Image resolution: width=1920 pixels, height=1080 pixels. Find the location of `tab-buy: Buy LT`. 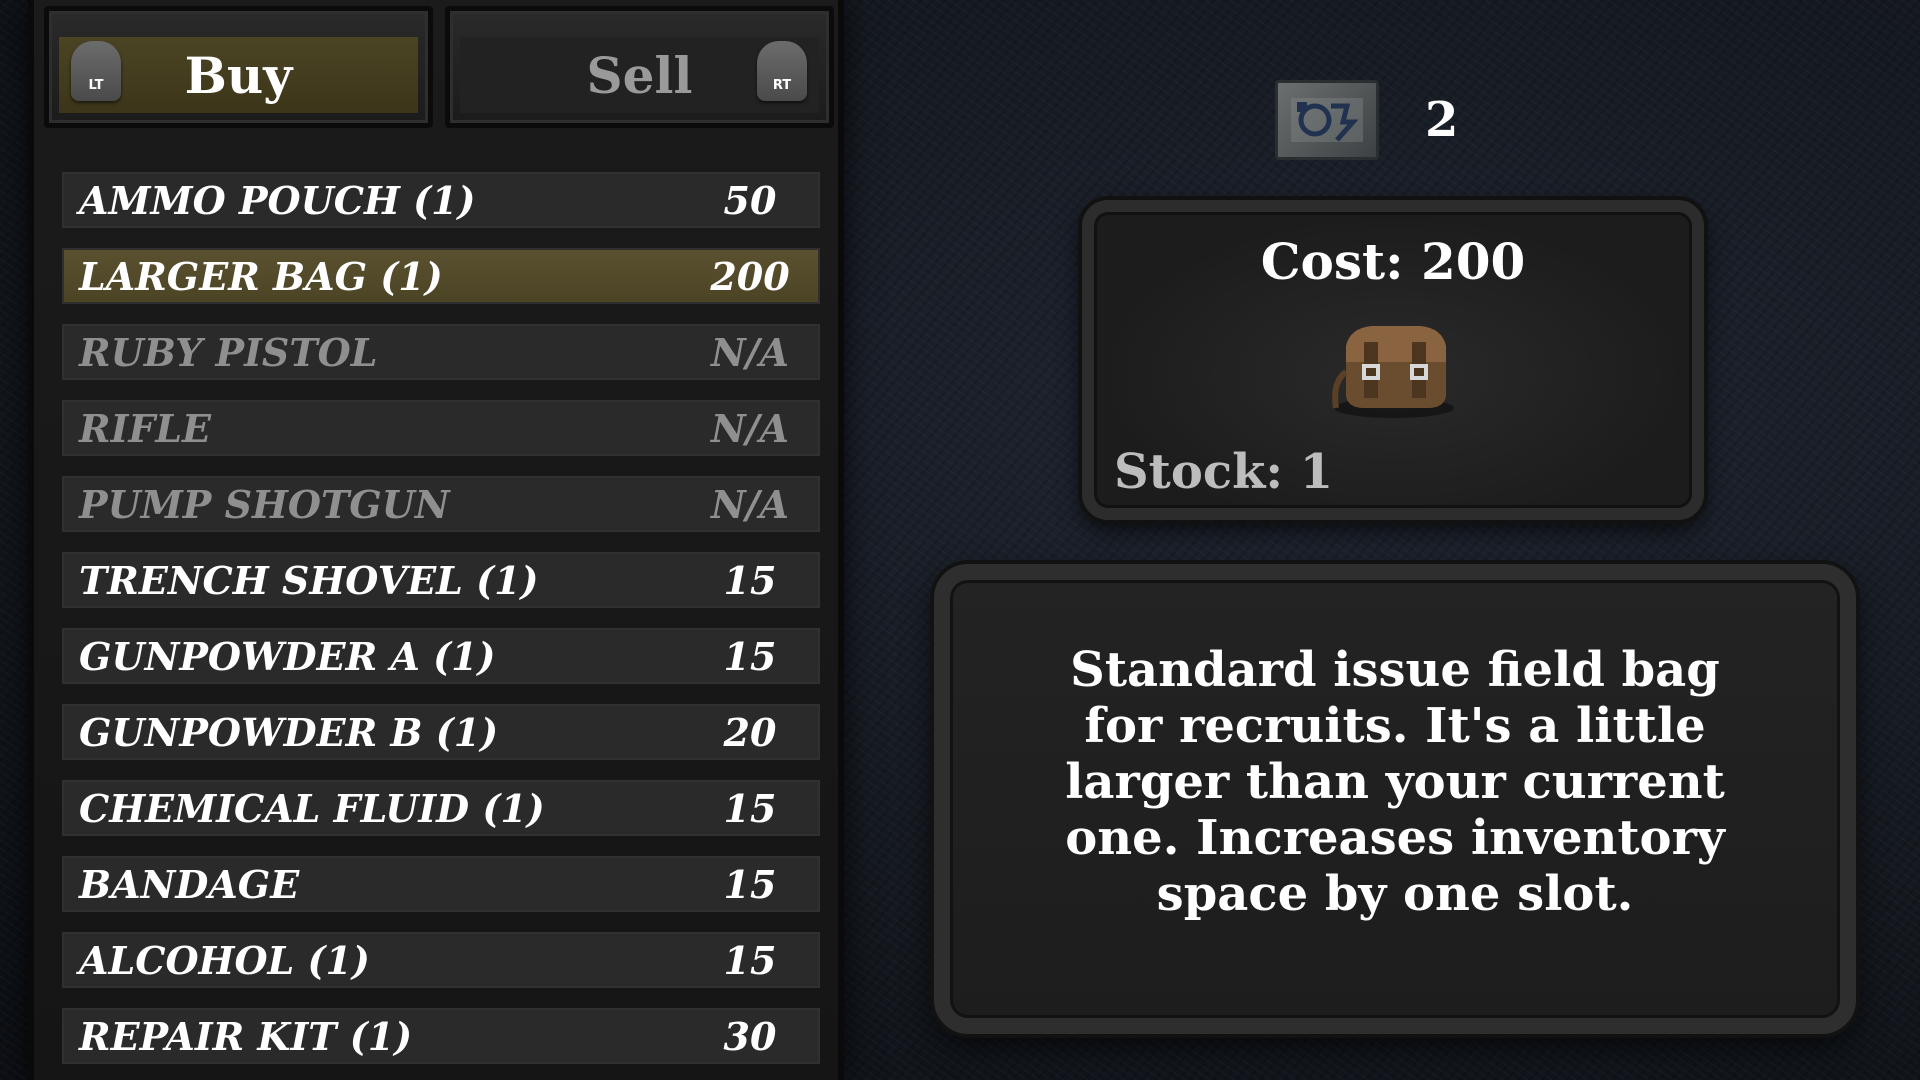

tab-buy: Buy LT is located at coordinates (238, 67).